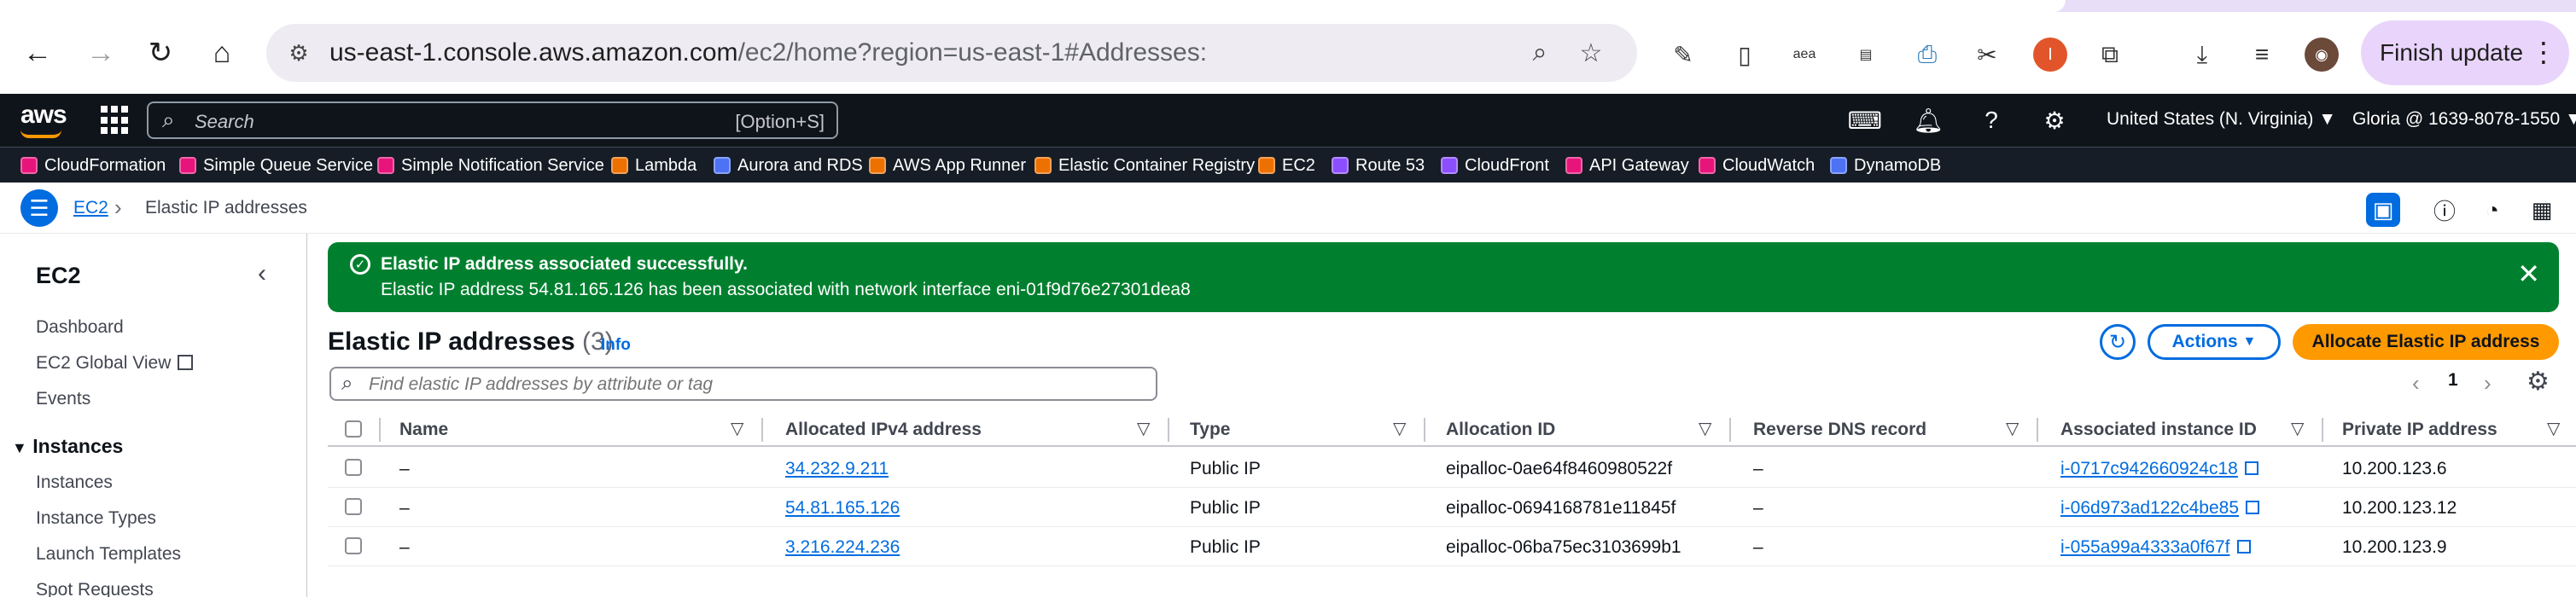  Describe the element at coordinates (1683, 55) in the screenshot. I see `eyedropper-extension-icon: ✎` at that location.